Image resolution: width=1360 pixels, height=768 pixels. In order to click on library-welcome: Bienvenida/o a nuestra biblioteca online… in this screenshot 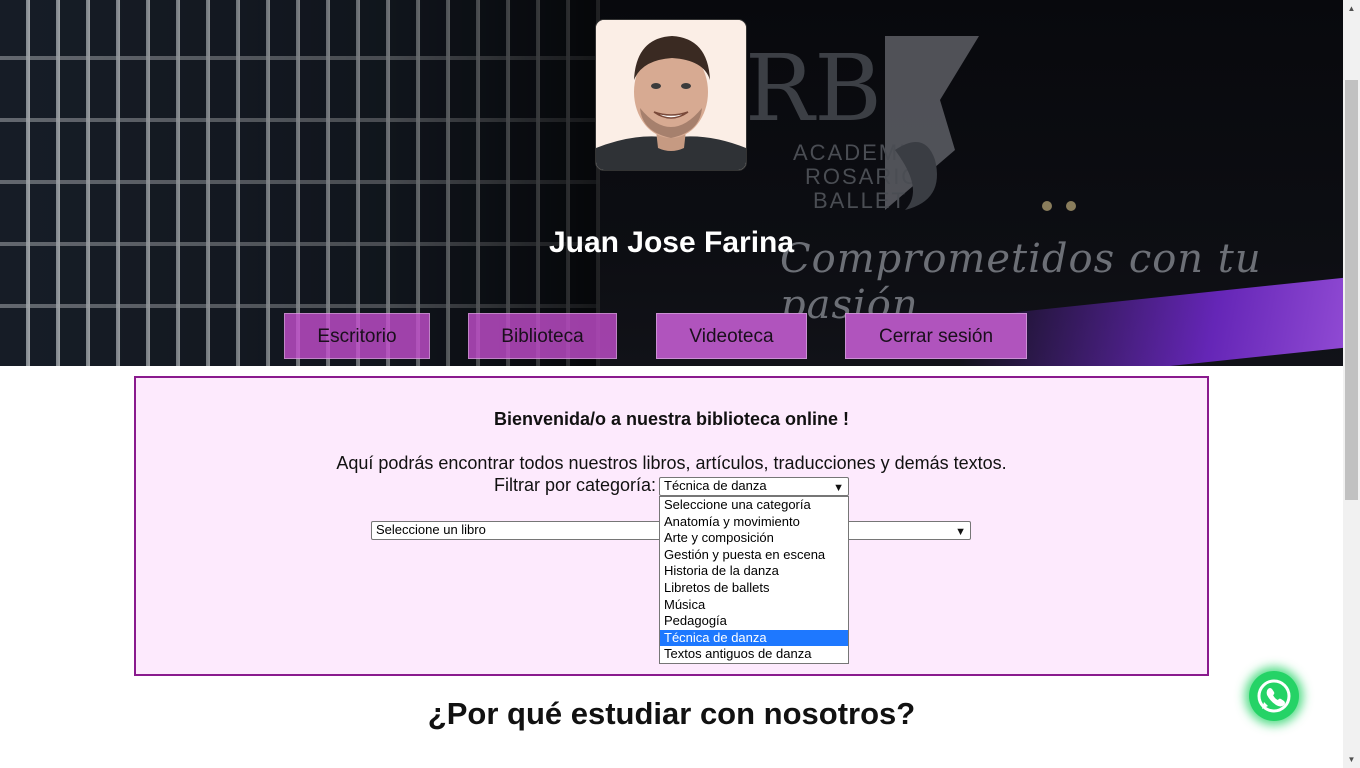, I will do `click(671, 419)`.